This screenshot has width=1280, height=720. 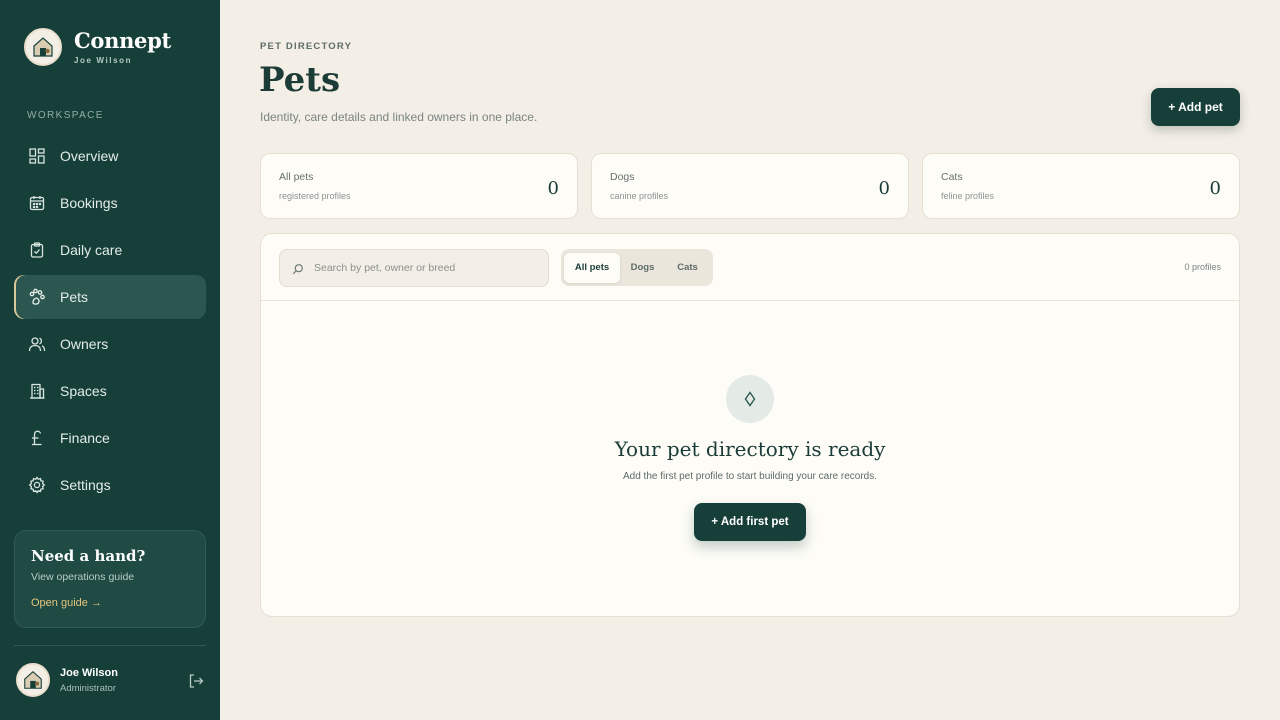 I want to click on diamond-icon, so click(x=750, y=399).